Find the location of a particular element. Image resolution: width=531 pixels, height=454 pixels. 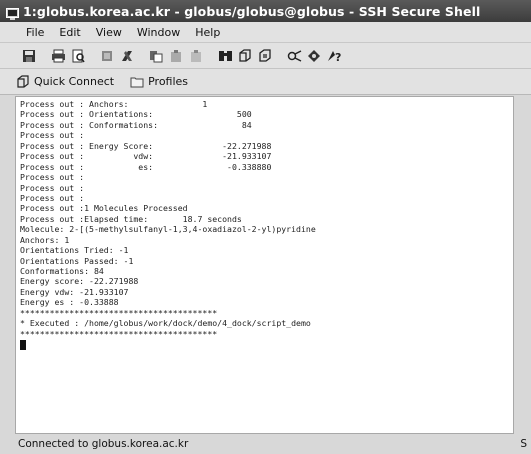

terminal-line: Process out : vdw: -21.933107 is located at coordinates (146, 156).